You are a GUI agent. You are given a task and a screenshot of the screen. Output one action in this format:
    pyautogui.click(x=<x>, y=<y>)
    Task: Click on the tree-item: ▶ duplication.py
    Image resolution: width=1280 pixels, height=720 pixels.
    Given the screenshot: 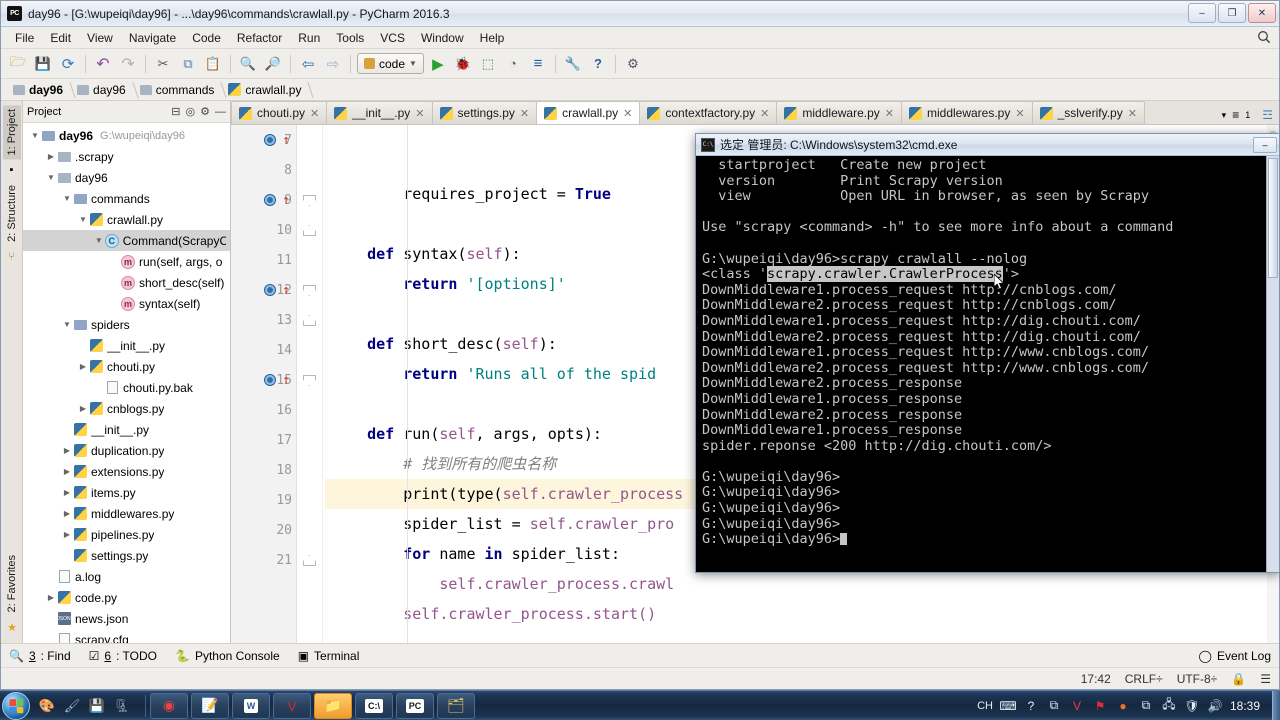 What is the action you would take?
    pyautogui.click(x=126, y=450)
    